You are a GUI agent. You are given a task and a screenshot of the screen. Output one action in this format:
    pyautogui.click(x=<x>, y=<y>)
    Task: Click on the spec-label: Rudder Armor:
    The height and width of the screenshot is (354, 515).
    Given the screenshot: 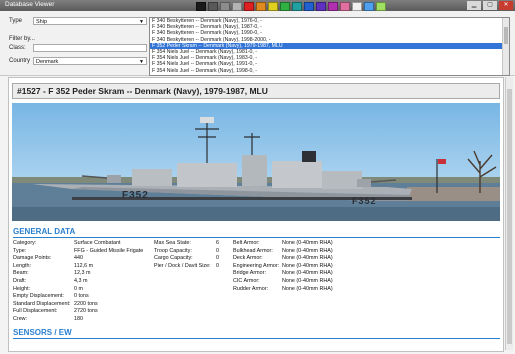 What is the action you would take?
    pyautogui.click(x=251, y=288)
    